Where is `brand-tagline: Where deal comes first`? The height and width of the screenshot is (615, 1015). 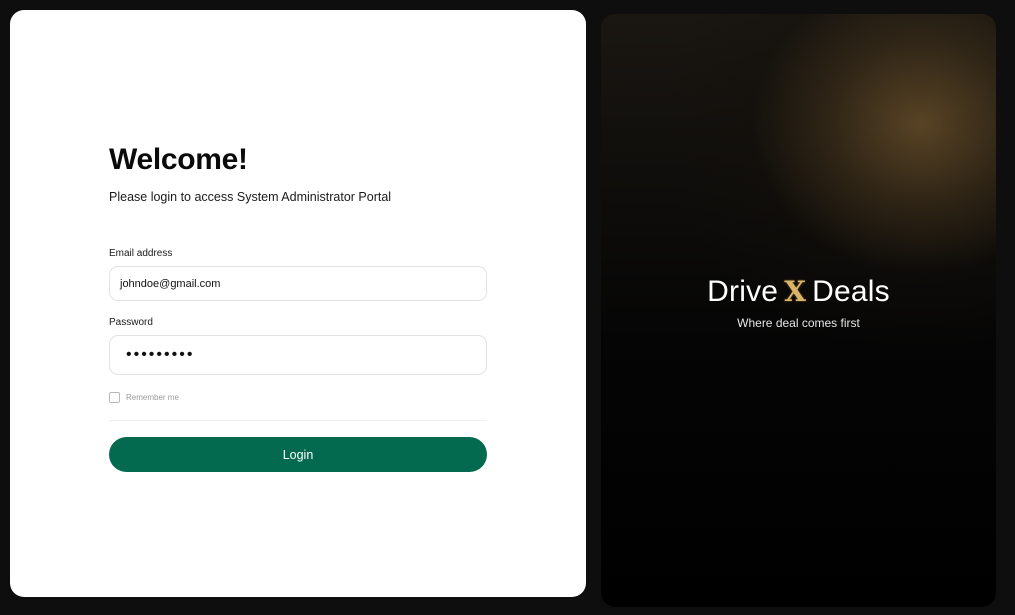 brand-tagline: Where deal comes first is located at coordinates (798, 323).